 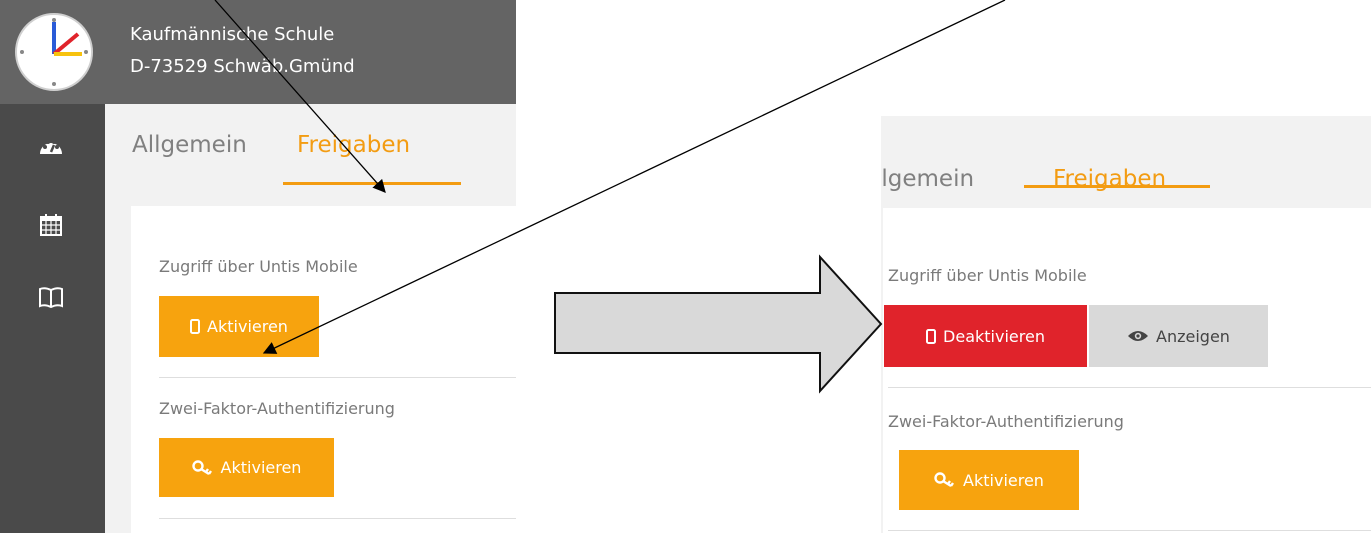 I want to click on tab-general: llgemein, so click(x=927, y=179).